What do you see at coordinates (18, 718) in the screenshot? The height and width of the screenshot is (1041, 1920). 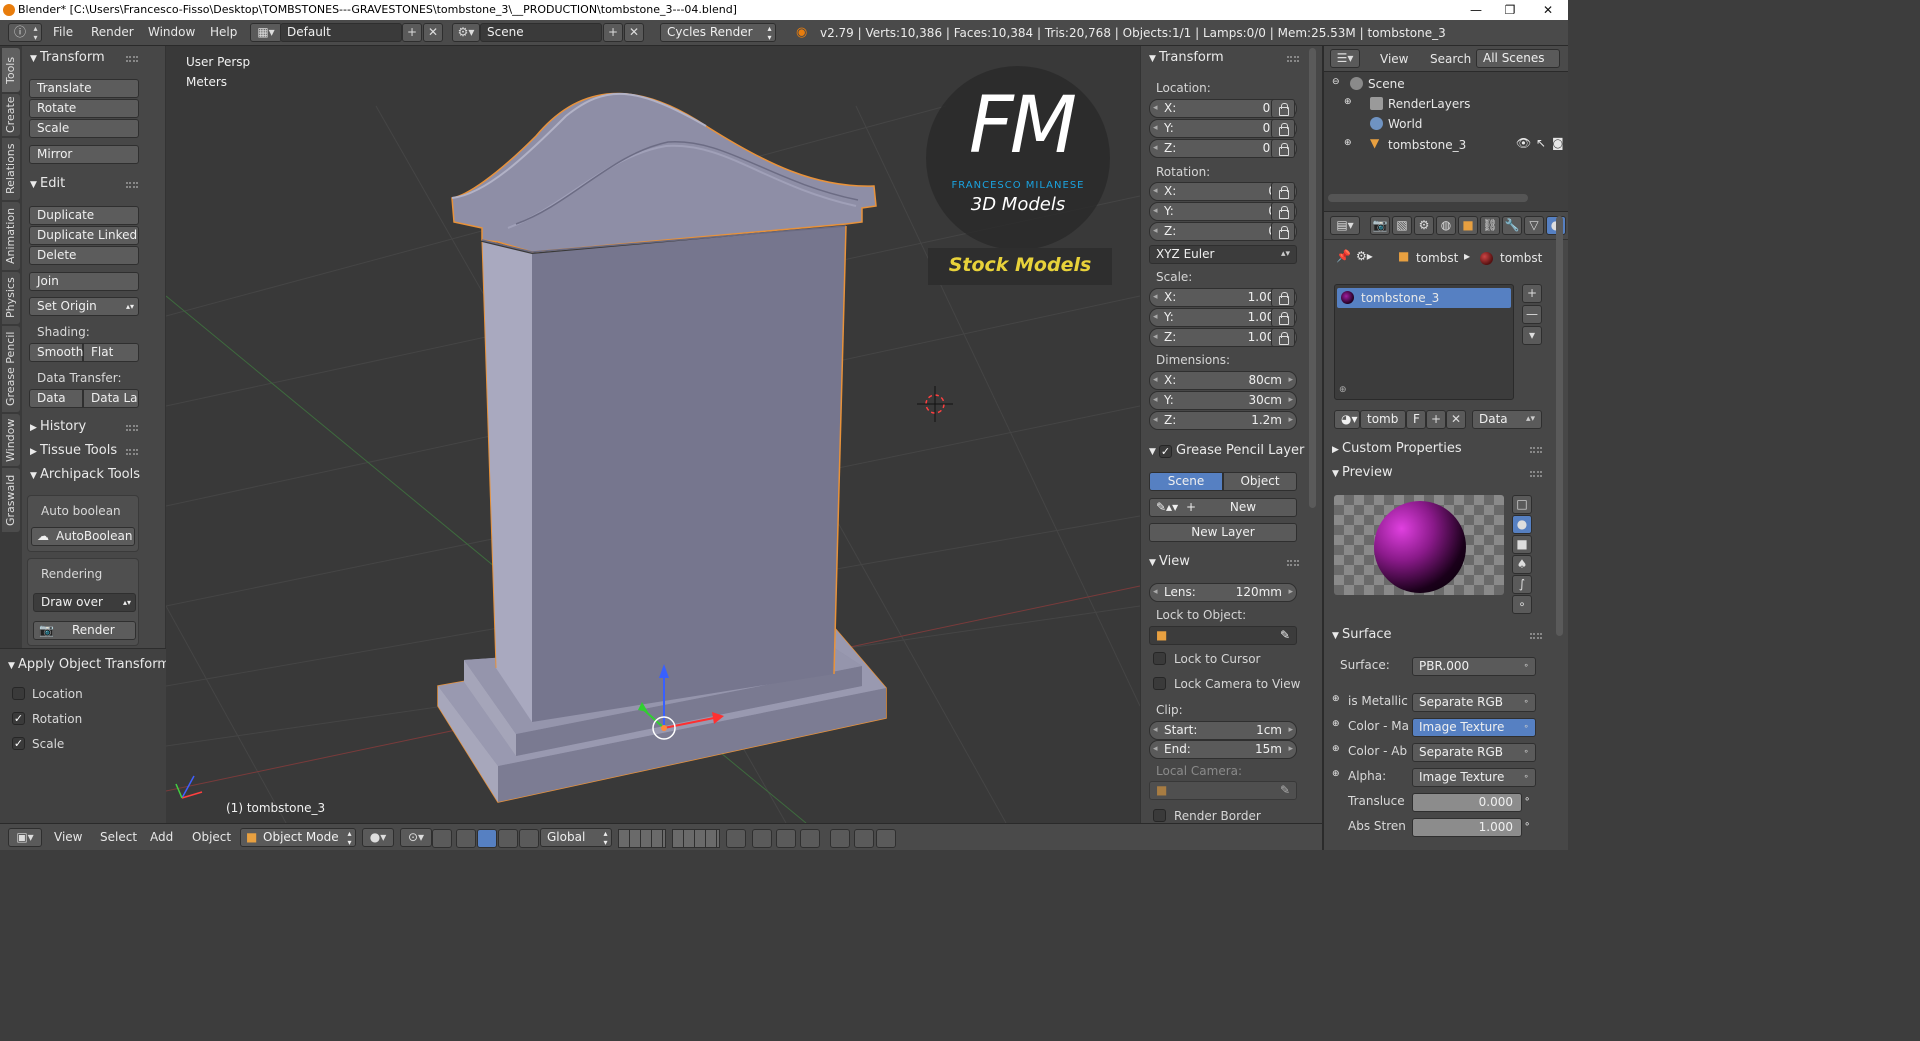 I see `rotation-checkbox: ✓` at bounding box center [18, 718].